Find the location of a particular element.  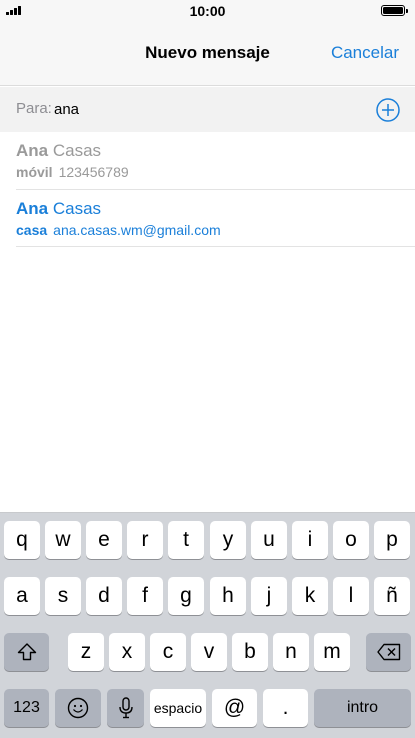

to-label: Para: is located at coordinates (34, 108).